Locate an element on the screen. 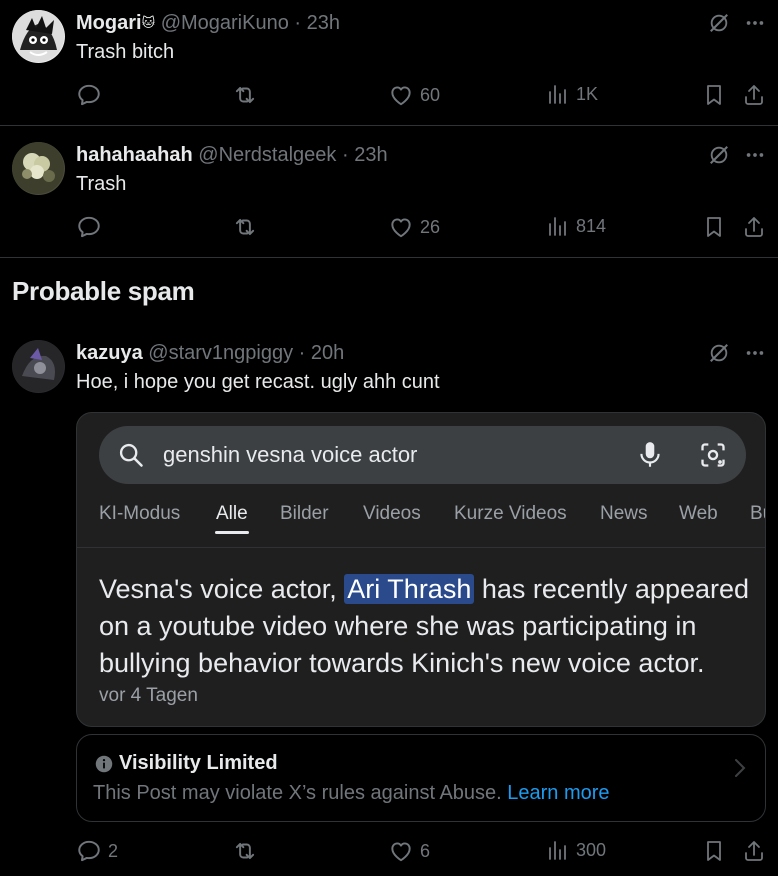 The width and height of the screenshot is (778, 876). tab-web: Web is located at coordinates (698, 513).